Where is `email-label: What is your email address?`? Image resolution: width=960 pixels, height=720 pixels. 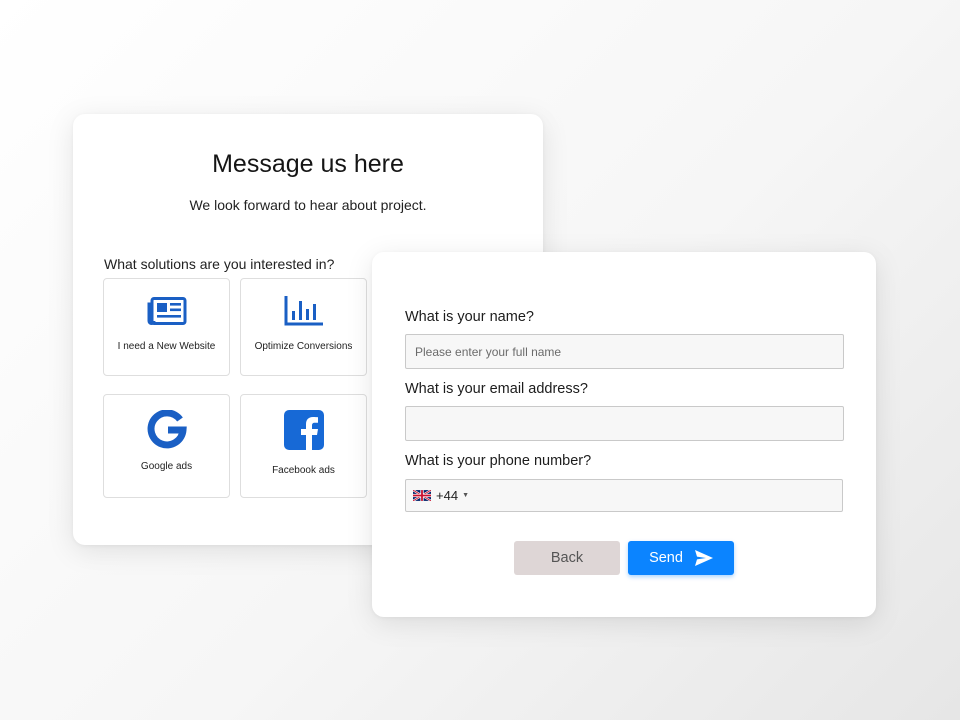
email-label: What is your email address? is located at coordinates (496, 389).